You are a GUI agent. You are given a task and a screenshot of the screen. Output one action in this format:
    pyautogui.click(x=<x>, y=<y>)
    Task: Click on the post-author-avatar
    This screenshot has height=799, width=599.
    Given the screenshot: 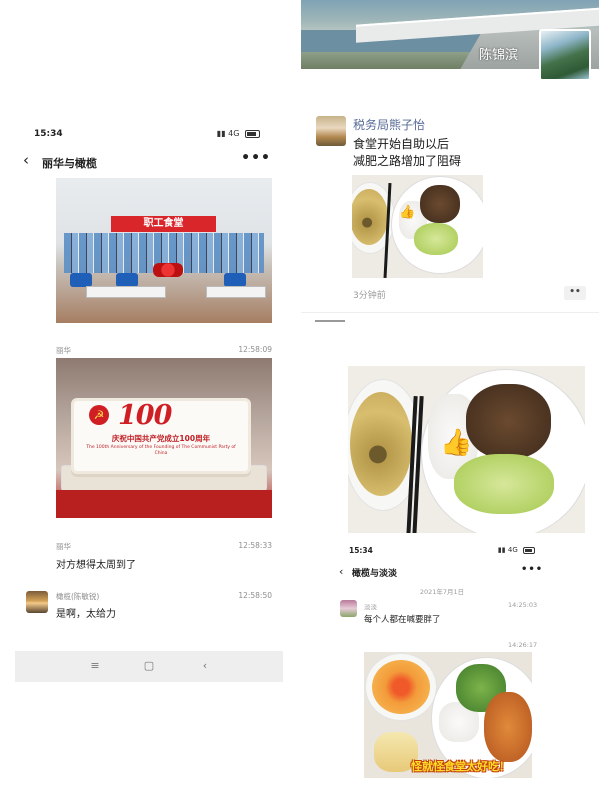 What is the action you would take?
    pyautogui.click(x=331, y=131)
    